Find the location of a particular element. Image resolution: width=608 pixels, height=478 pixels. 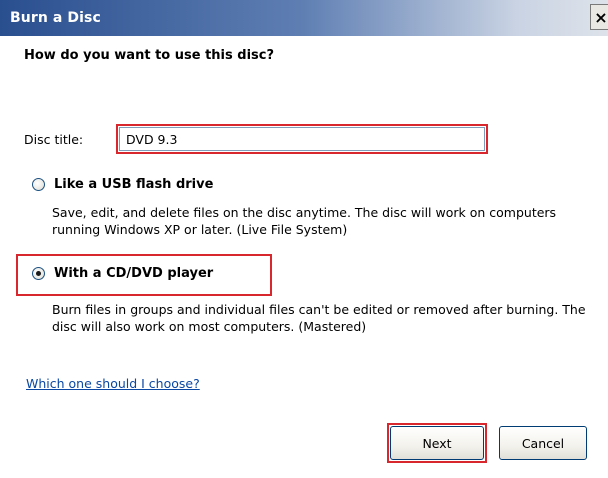

cd-radio-button is located at coordinates (38, 273).